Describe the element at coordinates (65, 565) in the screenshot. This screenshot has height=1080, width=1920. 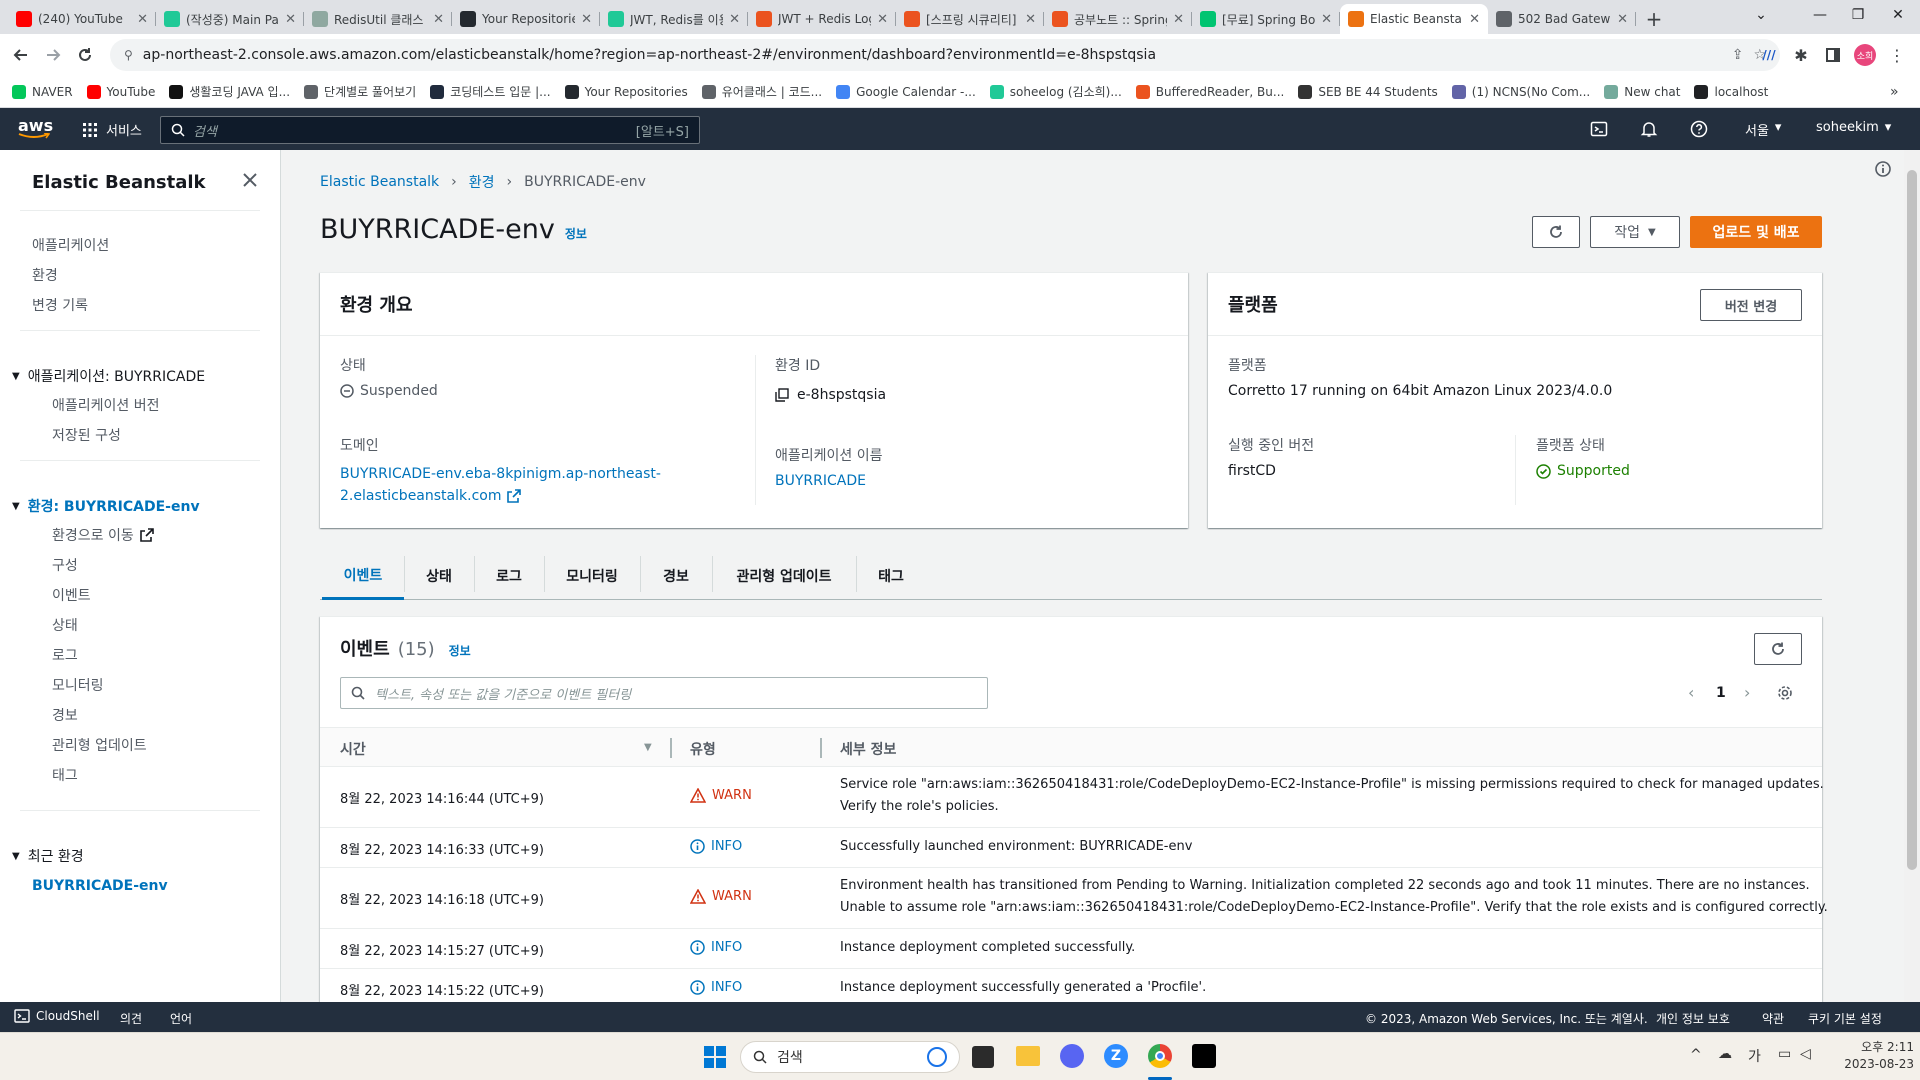
I see `sidebar-item-configuration: 구성` at that location.